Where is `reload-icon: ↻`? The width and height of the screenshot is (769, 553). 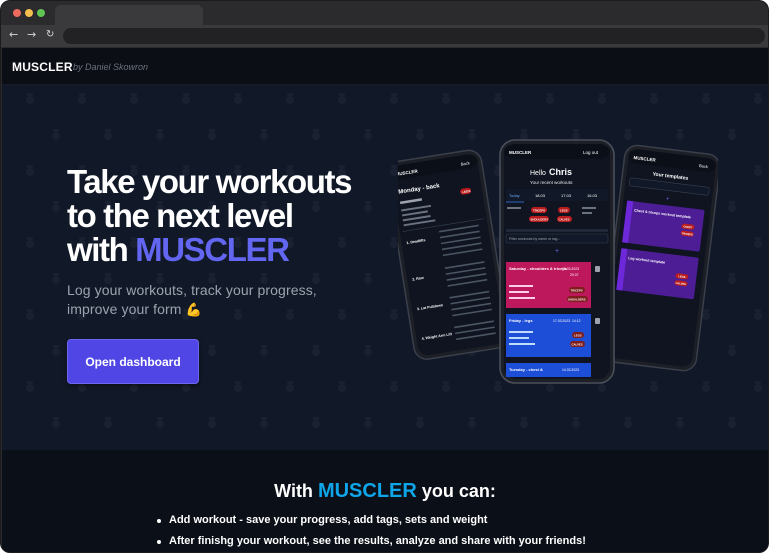 reload-icon: ↻ is located at coordinates (50, 35).